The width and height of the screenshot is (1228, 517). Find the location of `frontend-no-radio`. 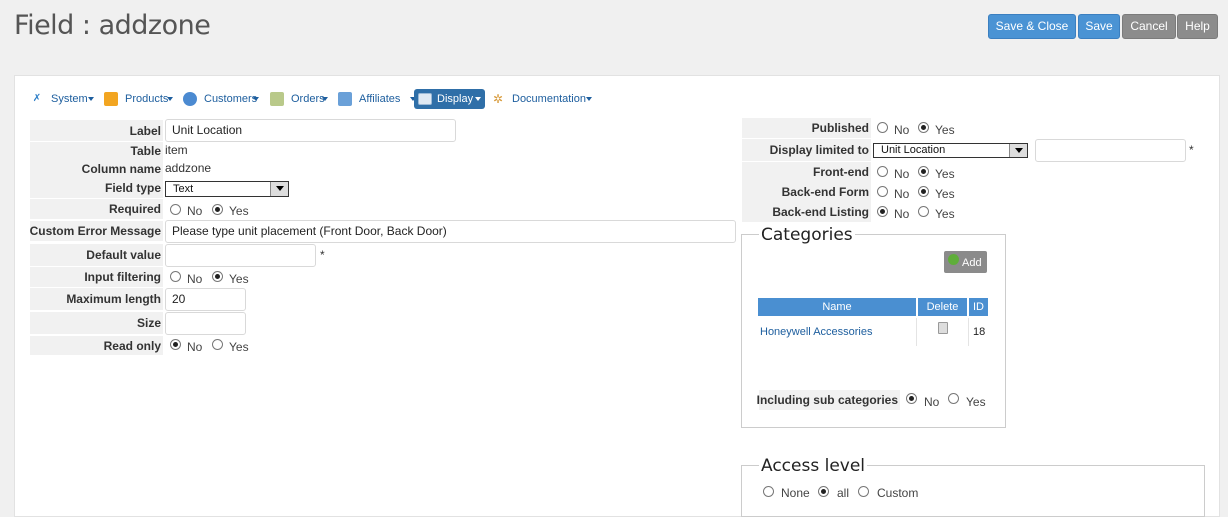

frontend-no-radio is located at coordinates (882, 171).